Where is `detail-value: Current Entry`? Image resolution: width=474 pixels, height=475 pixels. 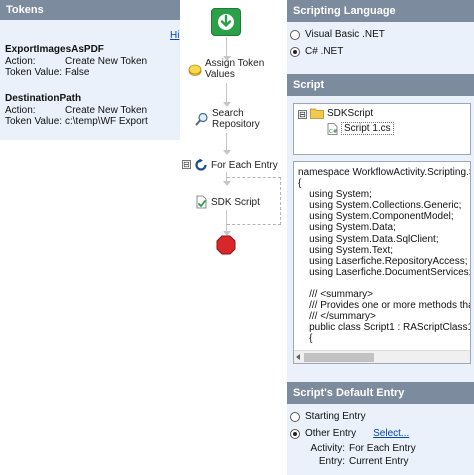
detail-value: Current Entry is located at coordinates (379, 461).